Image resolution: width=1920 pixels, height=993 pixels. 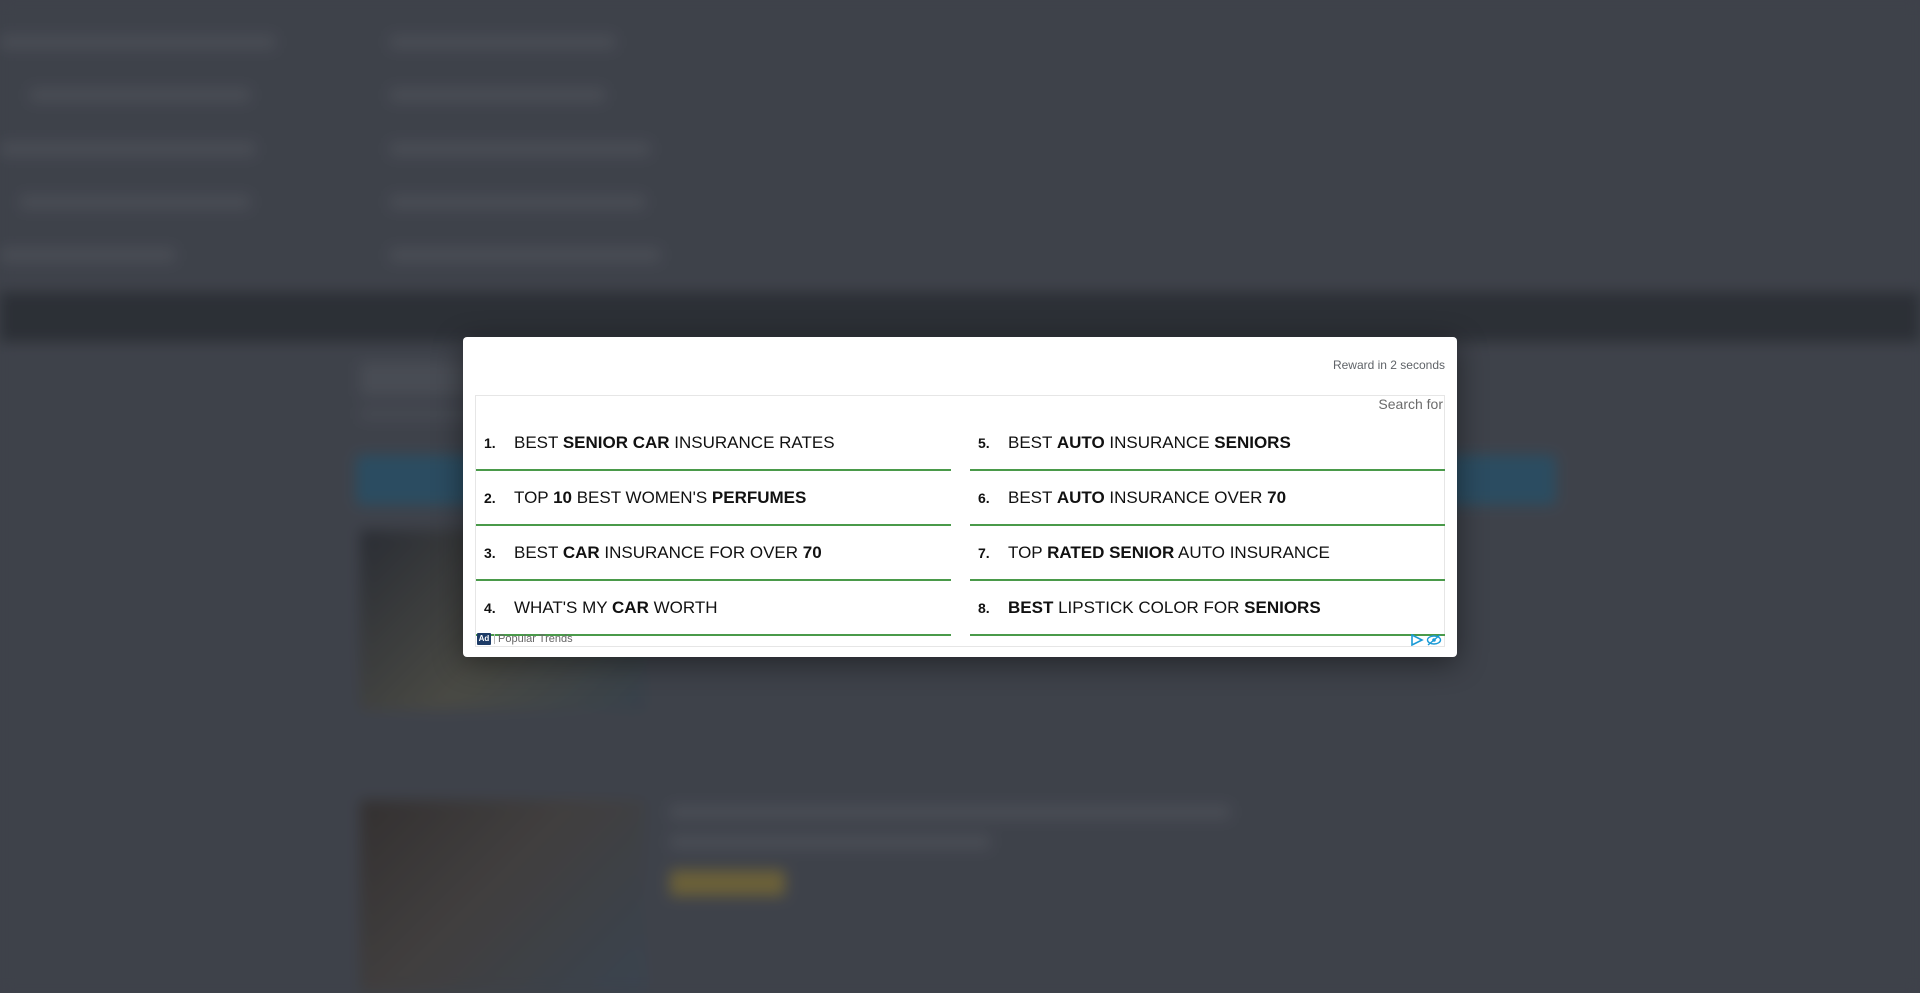 I want to click on suggestion-text: BEST AUTO INSURANCE OVER 70, so click(x=1221, y=498).